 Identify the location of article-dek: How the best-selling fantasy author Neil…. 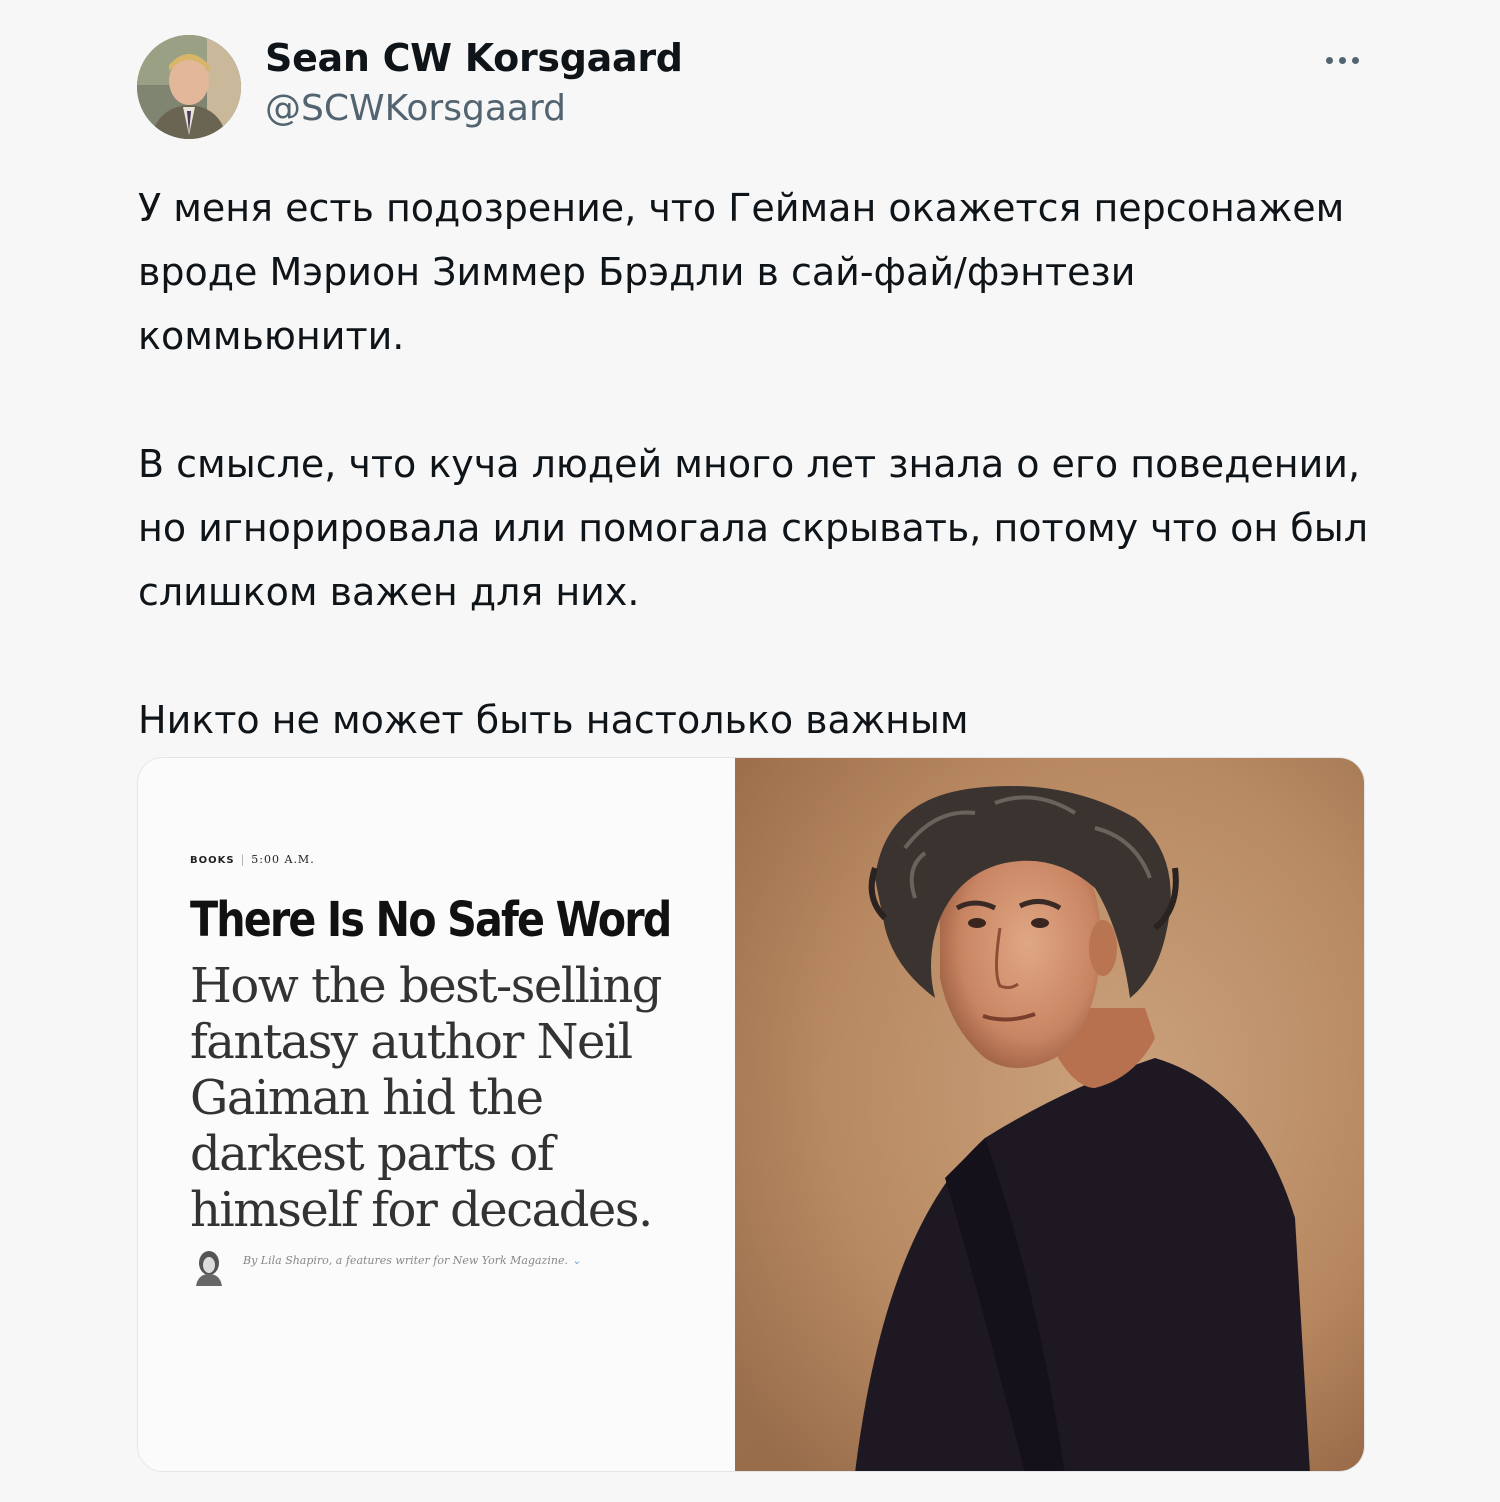
(426, 1098).